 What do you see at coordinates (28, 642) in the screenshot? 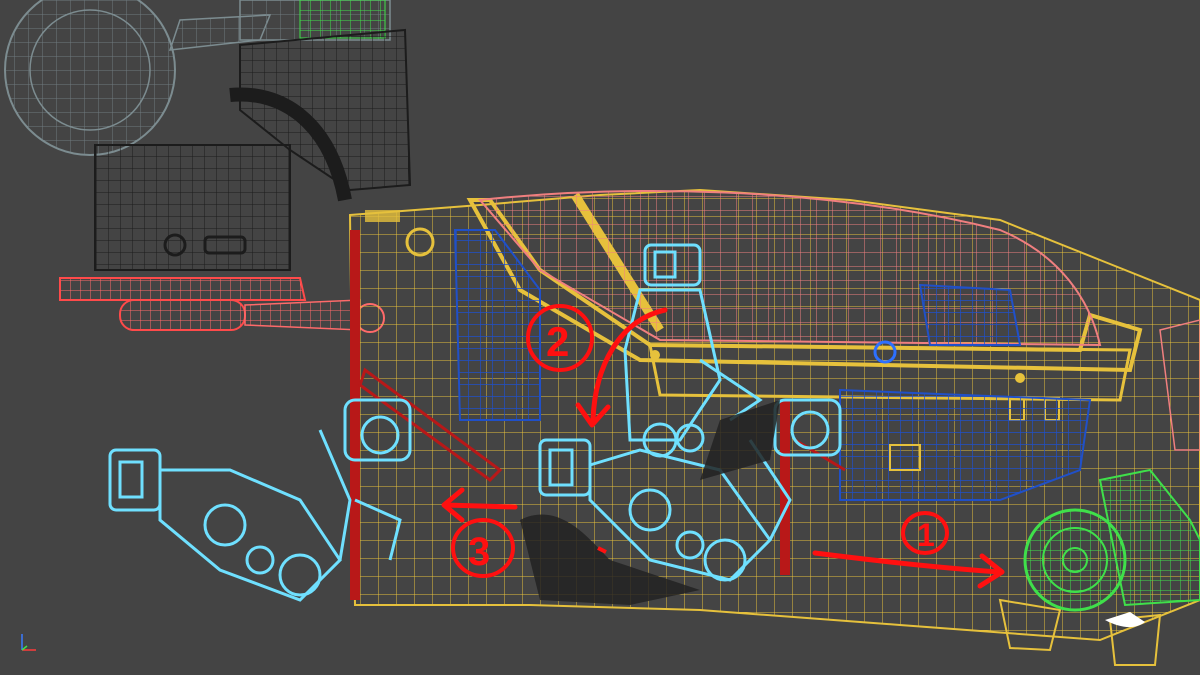
I see `axis-gizmo-icon` at bounding box center [28, 642].